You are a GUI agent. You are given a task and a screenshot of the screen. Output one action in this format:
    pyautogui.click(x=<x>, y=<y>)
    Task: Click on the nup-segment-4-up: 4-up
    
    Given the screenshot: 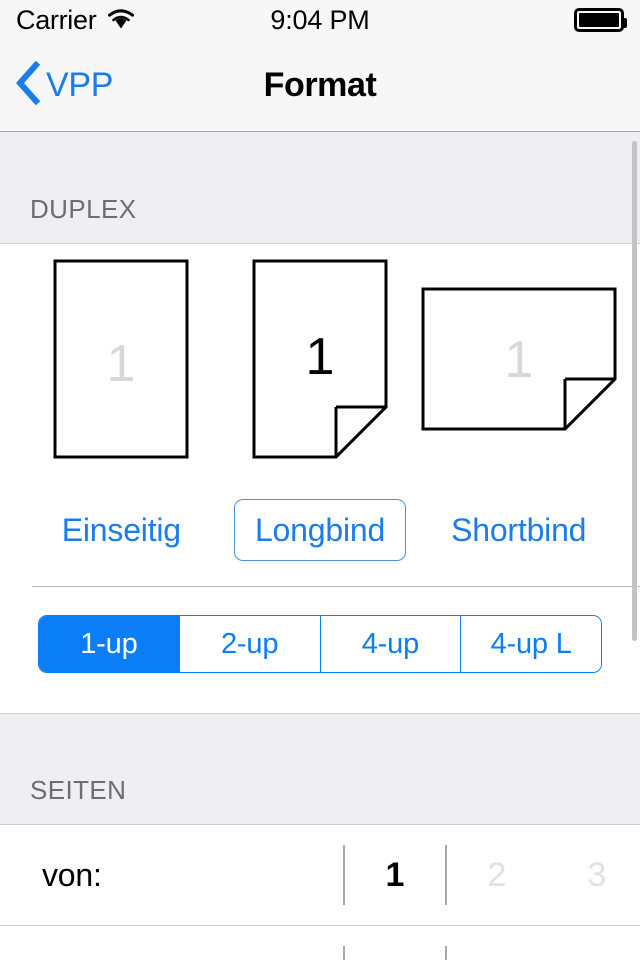 What is the action you would take?
    pyautogui.click(x=390, y=644)
    